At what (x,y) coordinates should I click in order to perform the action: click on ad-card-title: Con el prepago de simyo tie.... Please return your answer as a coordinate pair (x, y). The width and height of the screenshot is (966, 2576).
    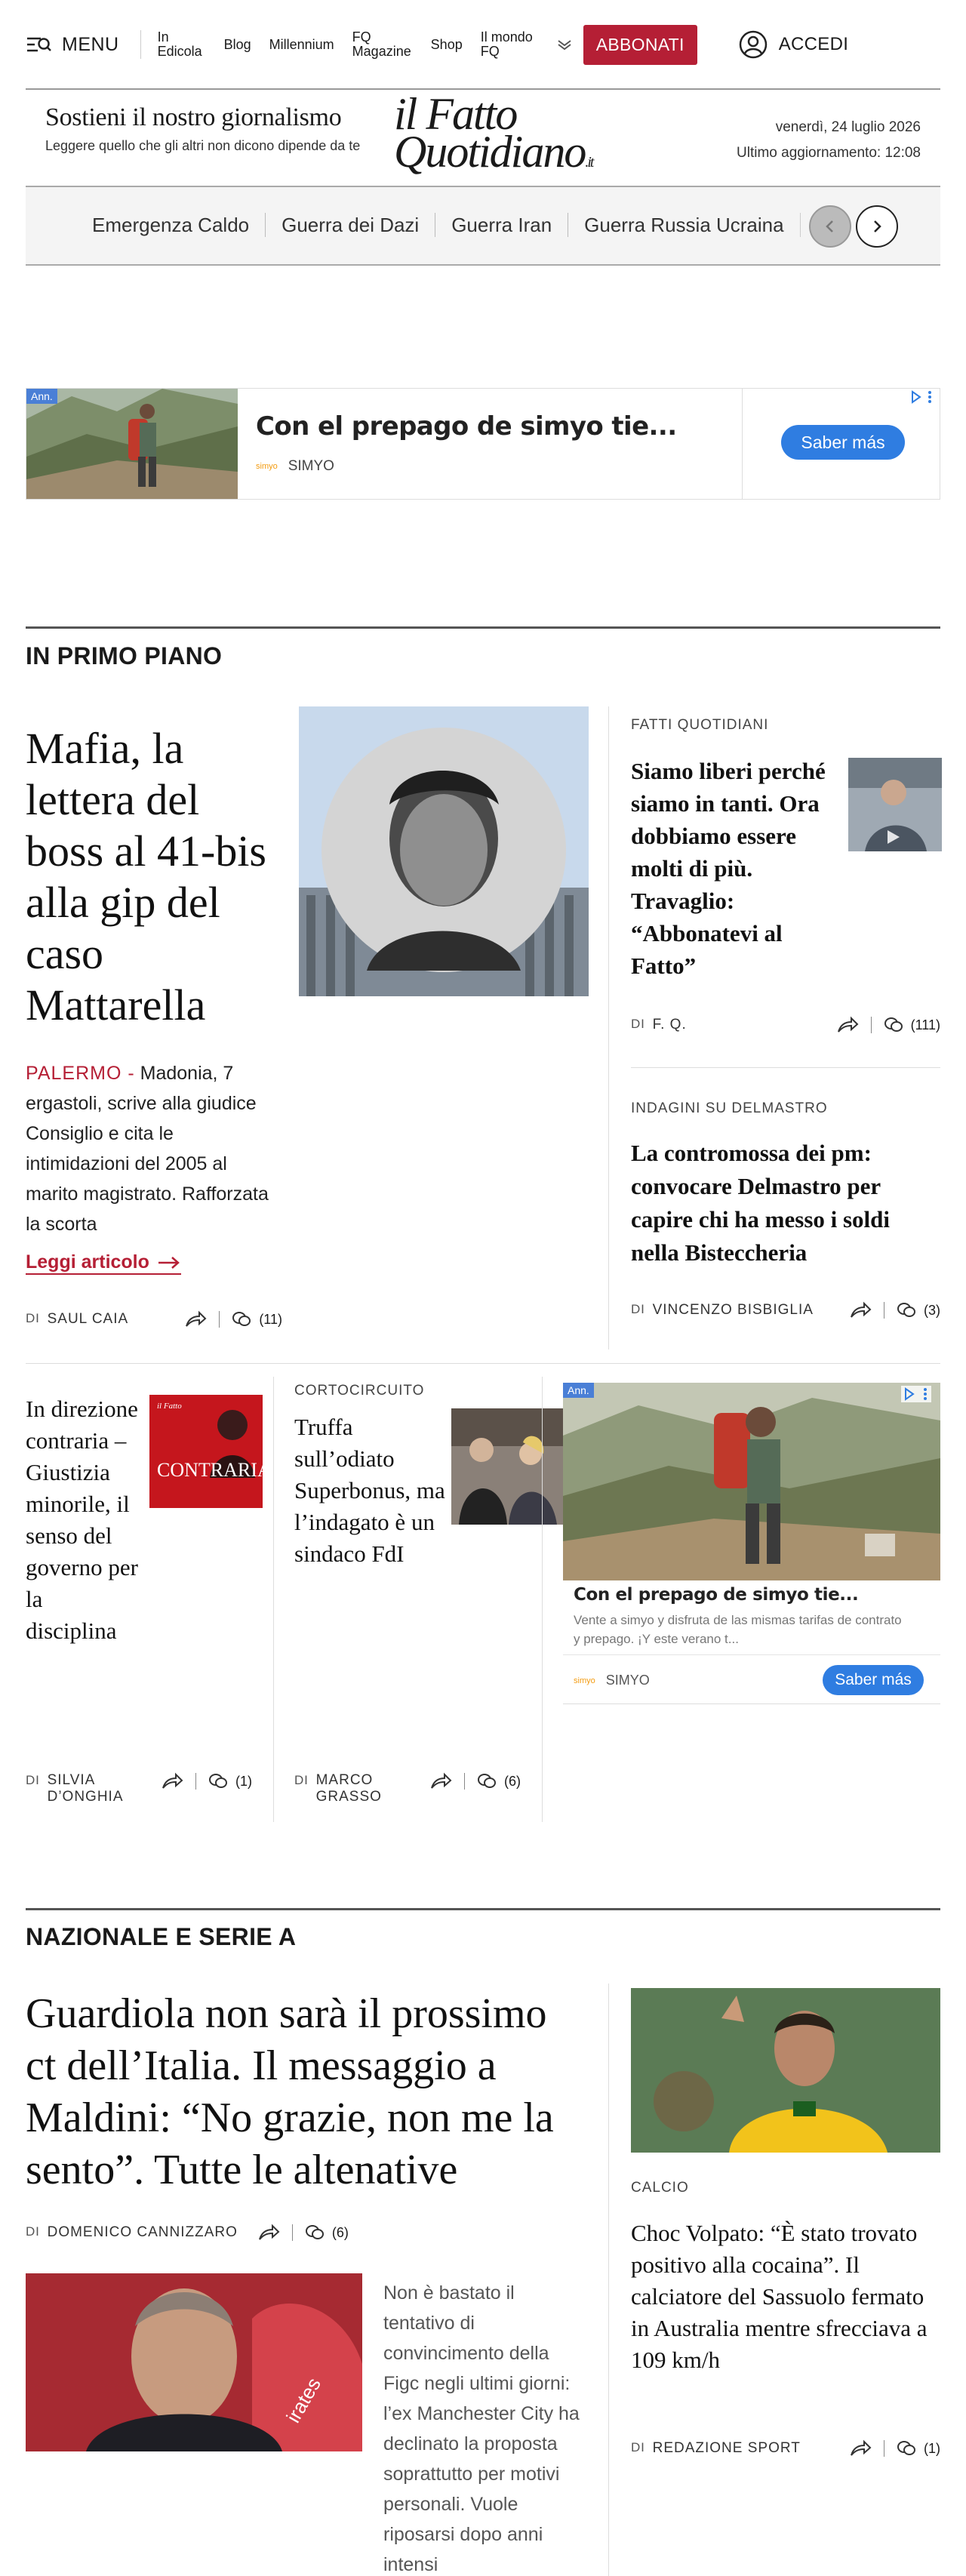
    Looking at the image, I should click on (716, 1595).